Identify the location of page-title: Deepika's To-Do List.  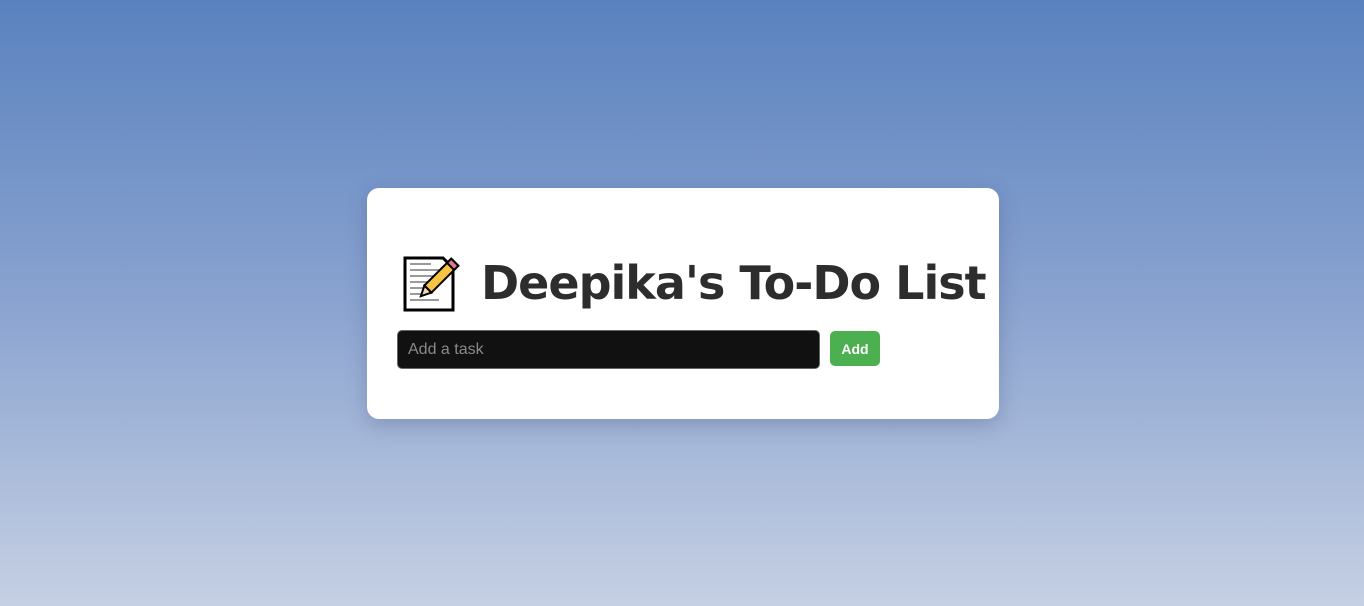
(693, 283).